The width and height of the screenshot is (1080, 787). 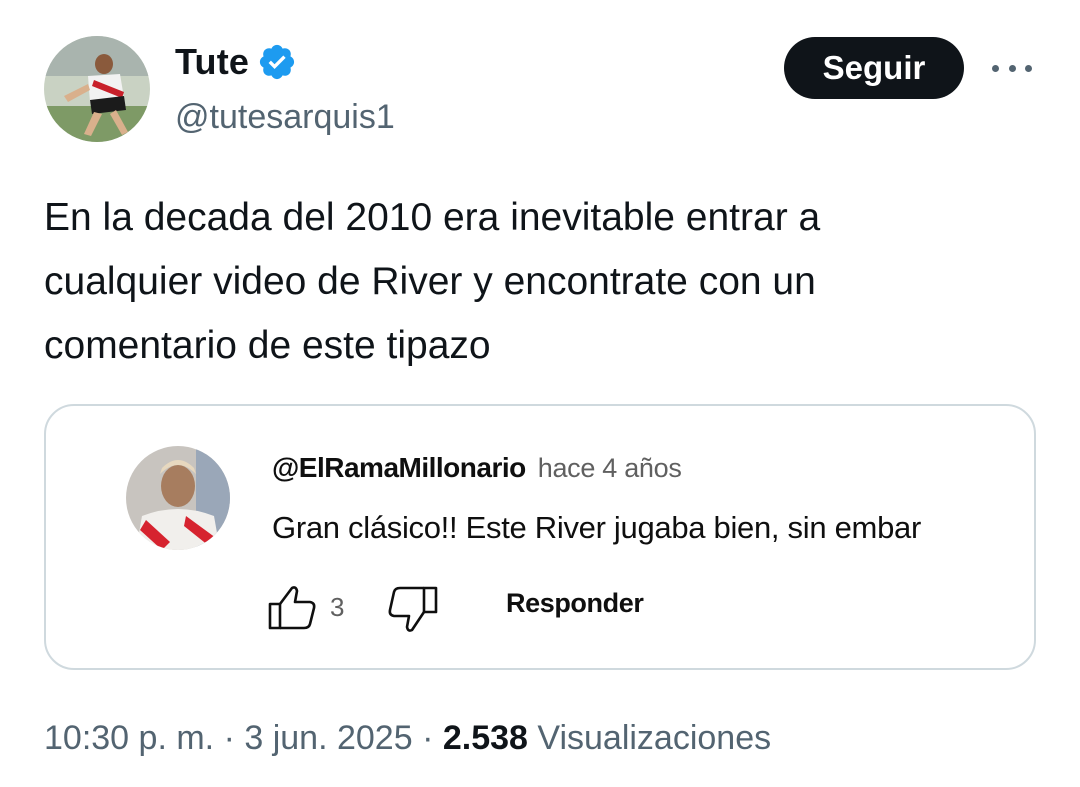 What do you see at coordinates (328, 738) in the screenshot?
I see `tweet-date: 3 jun. 2025` at bounding box center [328, 738].